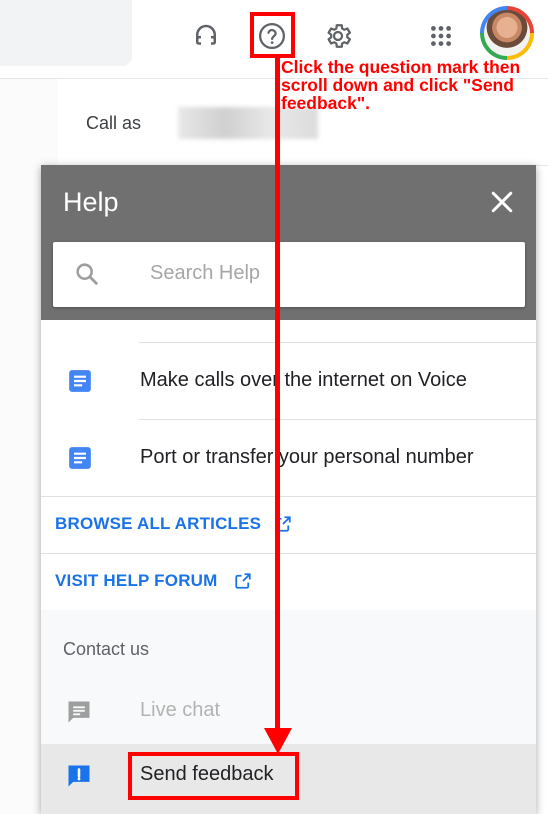 The height and width of the screenshot is (814, 548). I want to click on apps-icon, so click(441, 36).